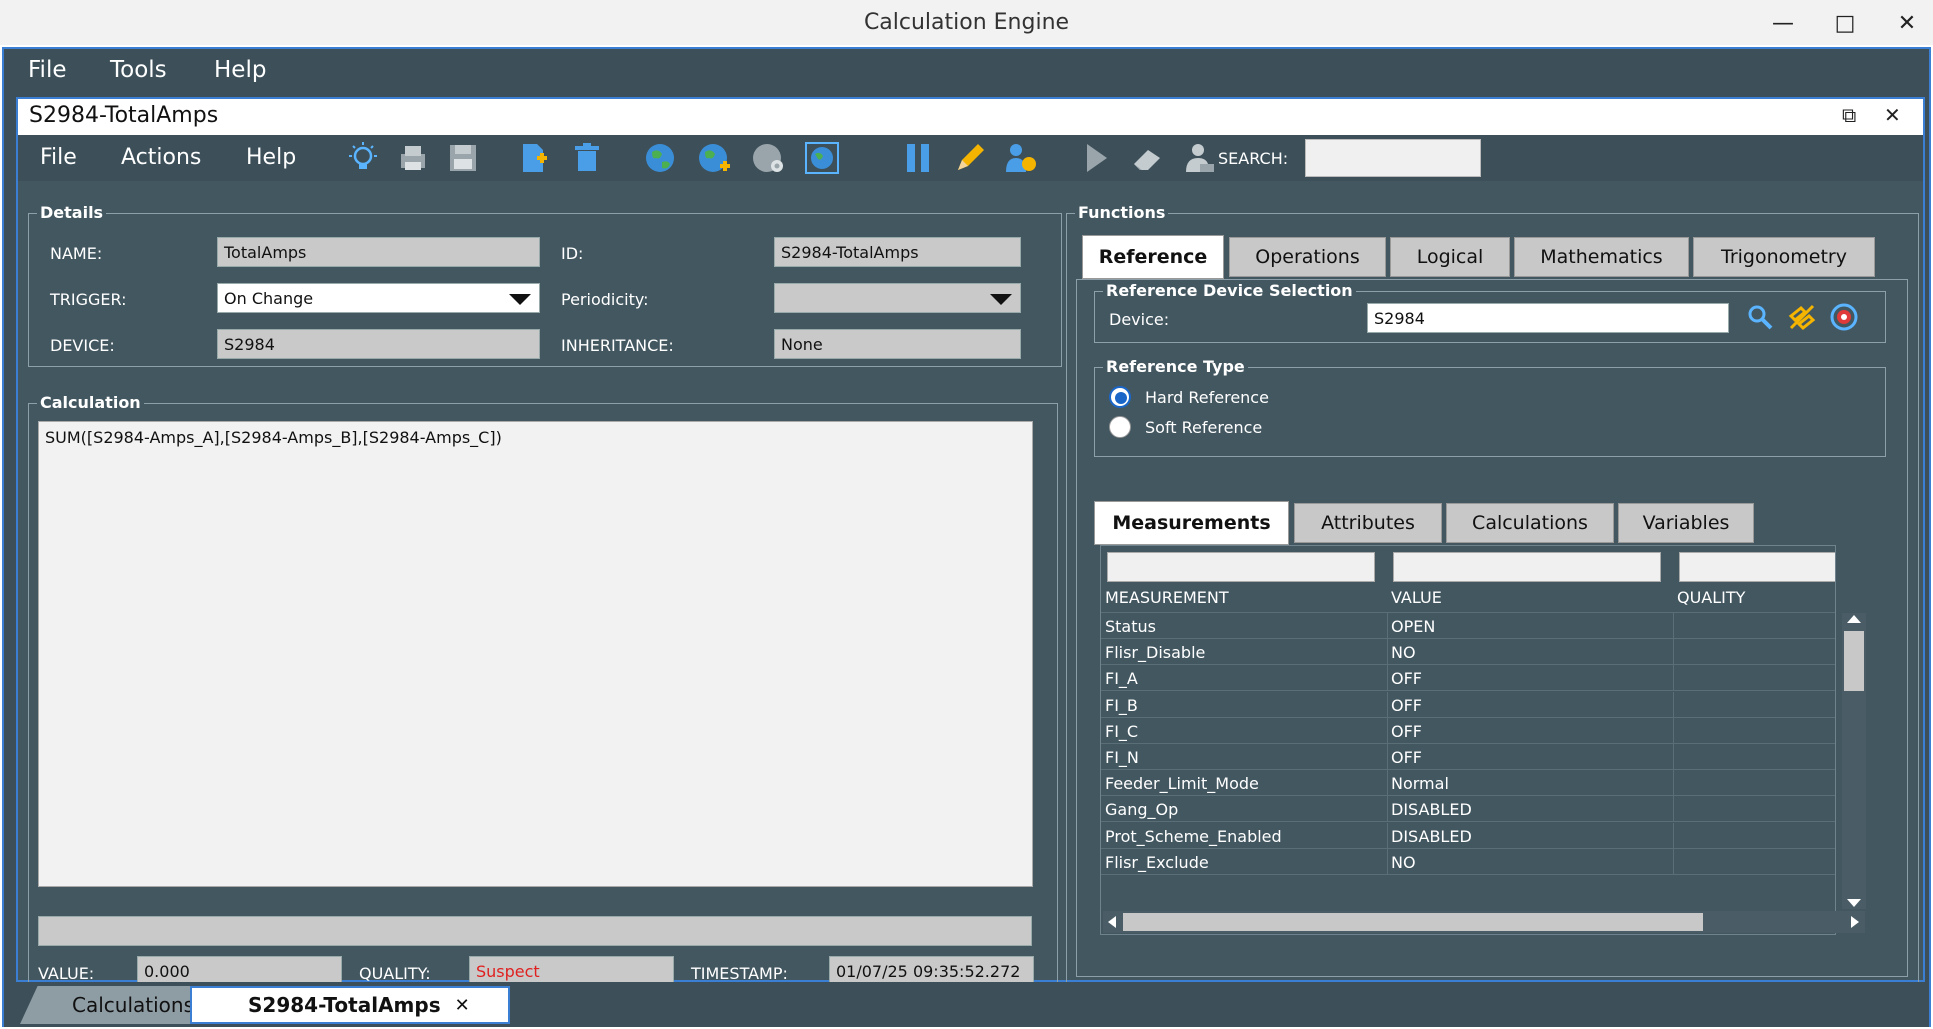  What do you see at coordinates (1548, 318) in the screenshot?
I see `ref-device-field: S2984` at bounding box center [1548, 318].